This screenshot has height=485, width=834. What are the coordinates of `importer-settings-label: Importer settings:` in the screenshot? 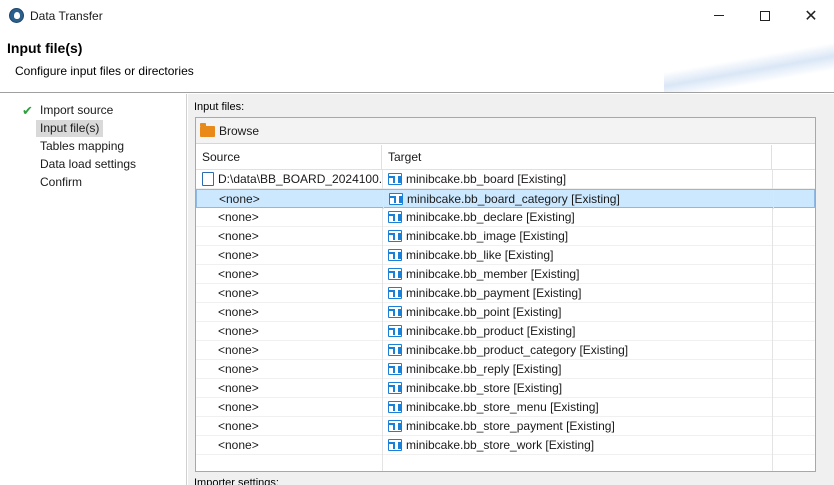 It's located at (236, 481).